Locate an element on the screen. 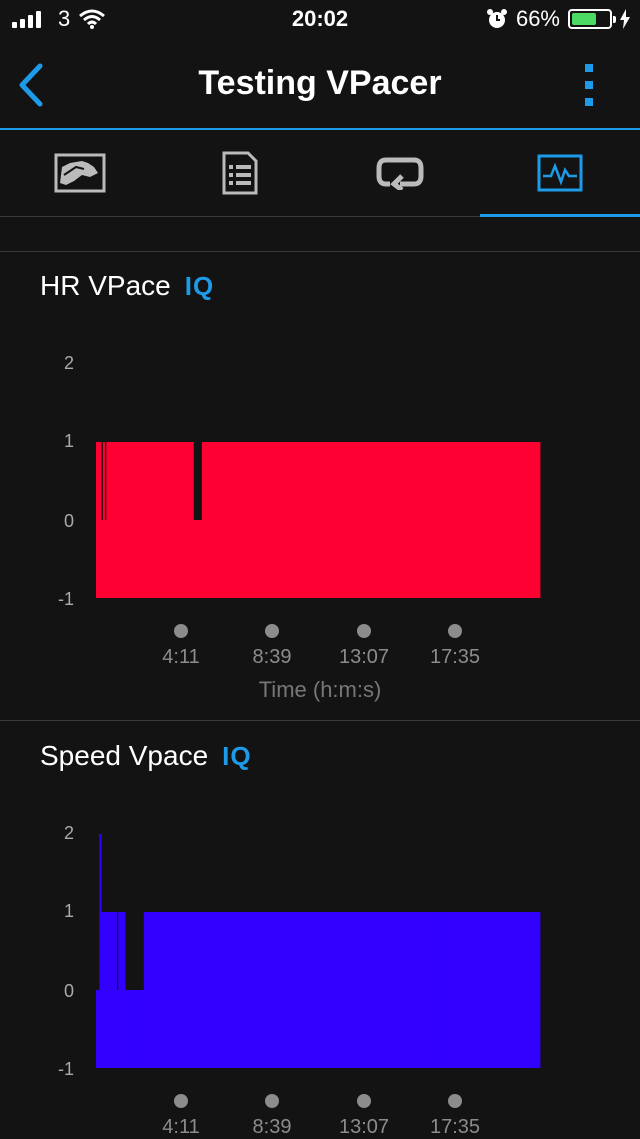 This screenshot has width=640, height=1139. battery-percent: 66% is located at coordinates (537, 18).